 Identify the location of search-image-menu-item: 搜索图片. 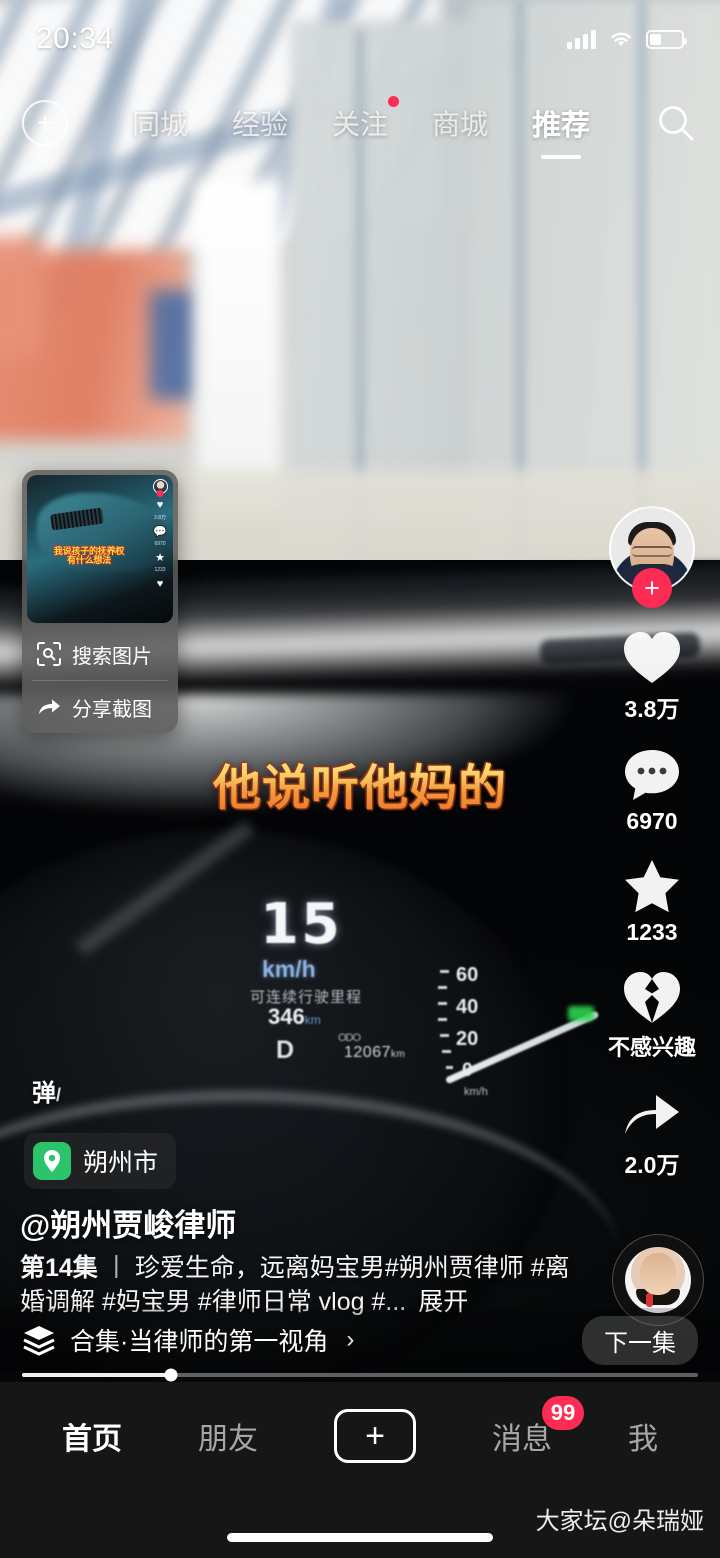
(100, 654).